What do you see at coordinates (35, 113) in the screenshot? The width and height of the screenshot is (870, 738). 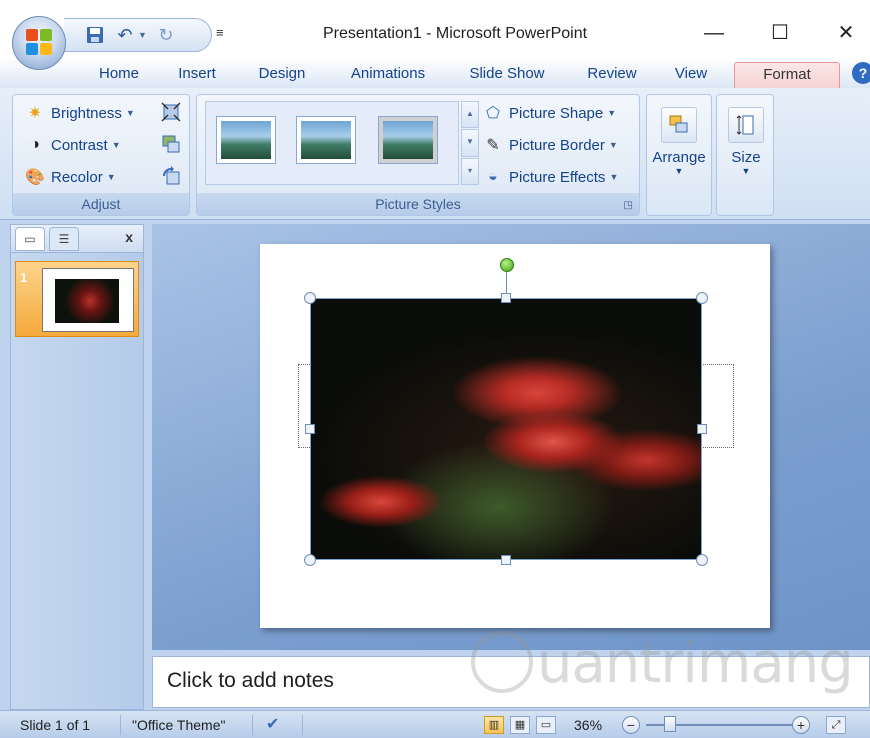 I see `brightness-icon: ✷` at bounding box center [35, 113].